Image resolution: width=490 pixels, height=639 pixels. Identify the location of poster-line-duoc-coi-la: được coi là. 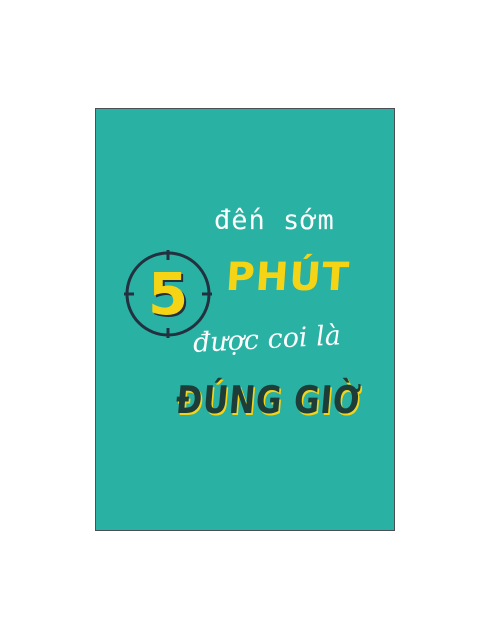
(267, 339).